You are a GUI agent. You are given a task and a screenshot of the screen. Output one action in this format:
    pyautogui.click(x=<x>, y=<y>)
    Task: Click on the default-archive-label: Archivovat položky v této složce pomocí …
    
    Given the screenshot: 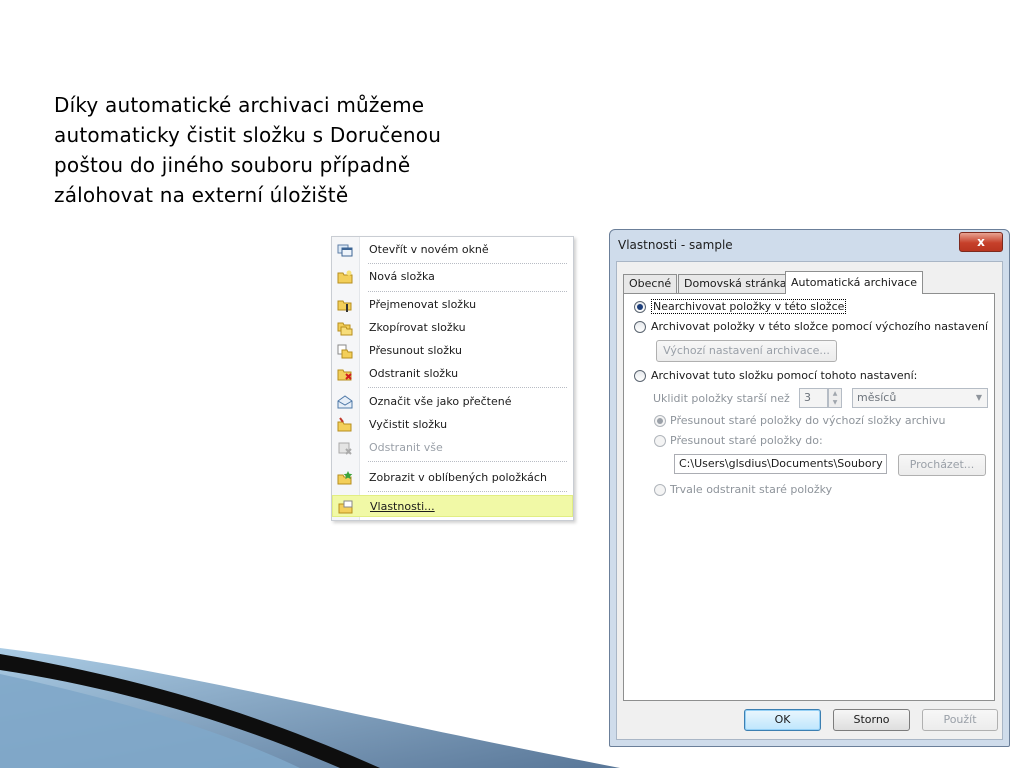 What is the action you would take?
    pyautogui.click(x=820, y=326)
    